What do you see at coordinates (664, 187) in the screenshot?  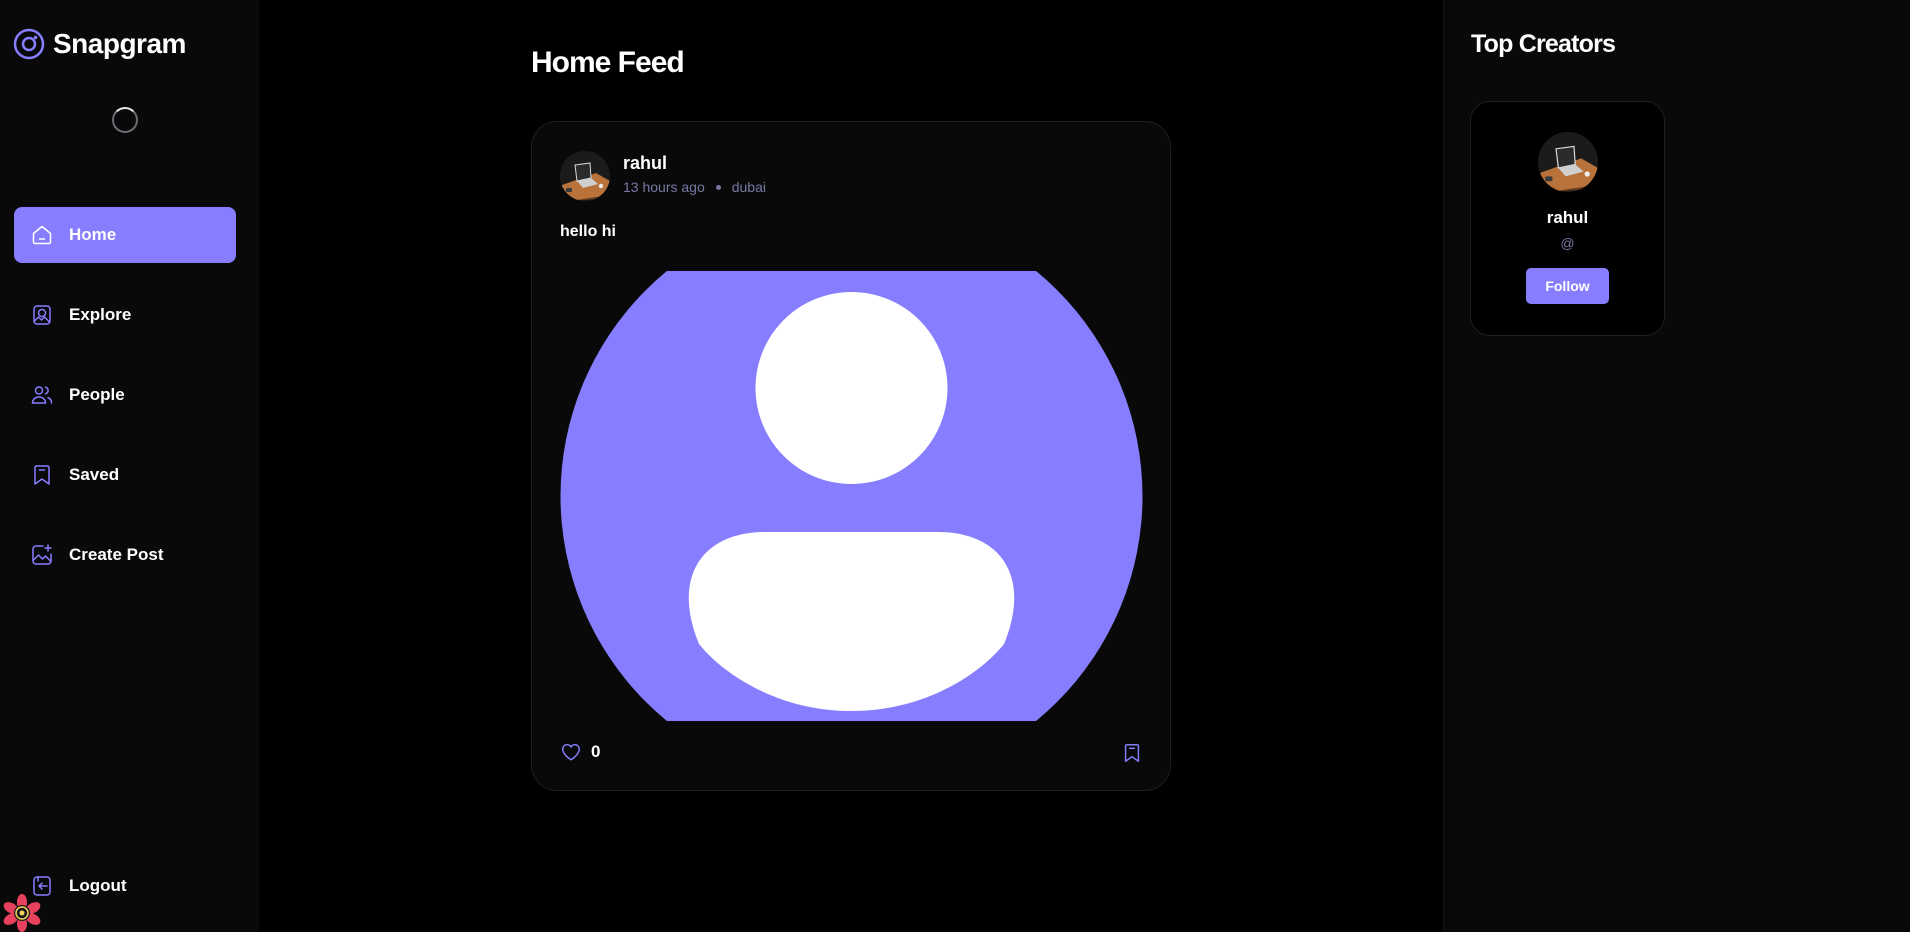 I see `post-time: 13 hours ago` at bounding box center [664, 187].